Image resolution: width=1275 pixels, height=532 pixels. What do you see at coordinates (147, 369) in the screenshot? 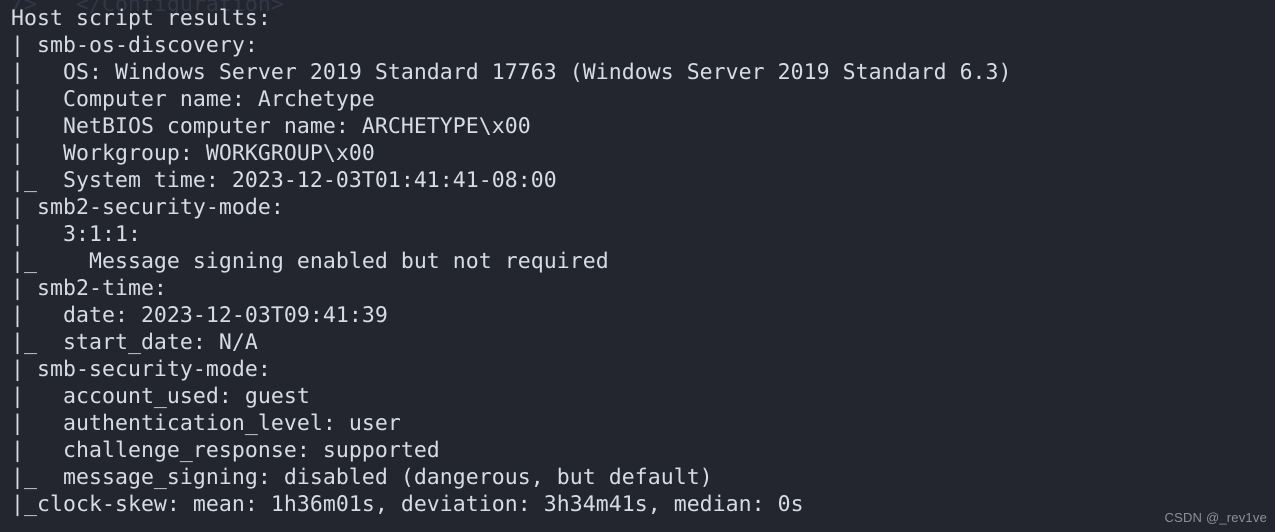
I see `output-line: | smb-security-mode:` at bounding box center [147, 369].